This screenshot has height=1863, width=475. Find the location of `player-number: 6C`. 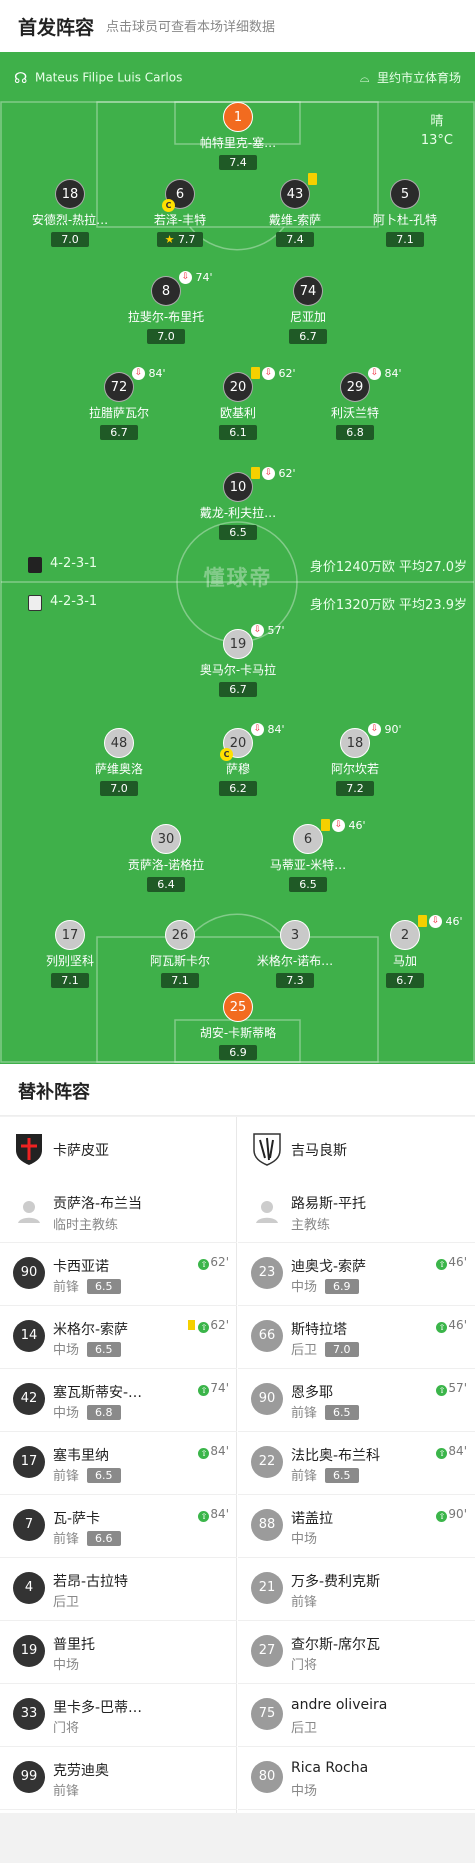

player-number: 6C is located at coordinates (178, 195).